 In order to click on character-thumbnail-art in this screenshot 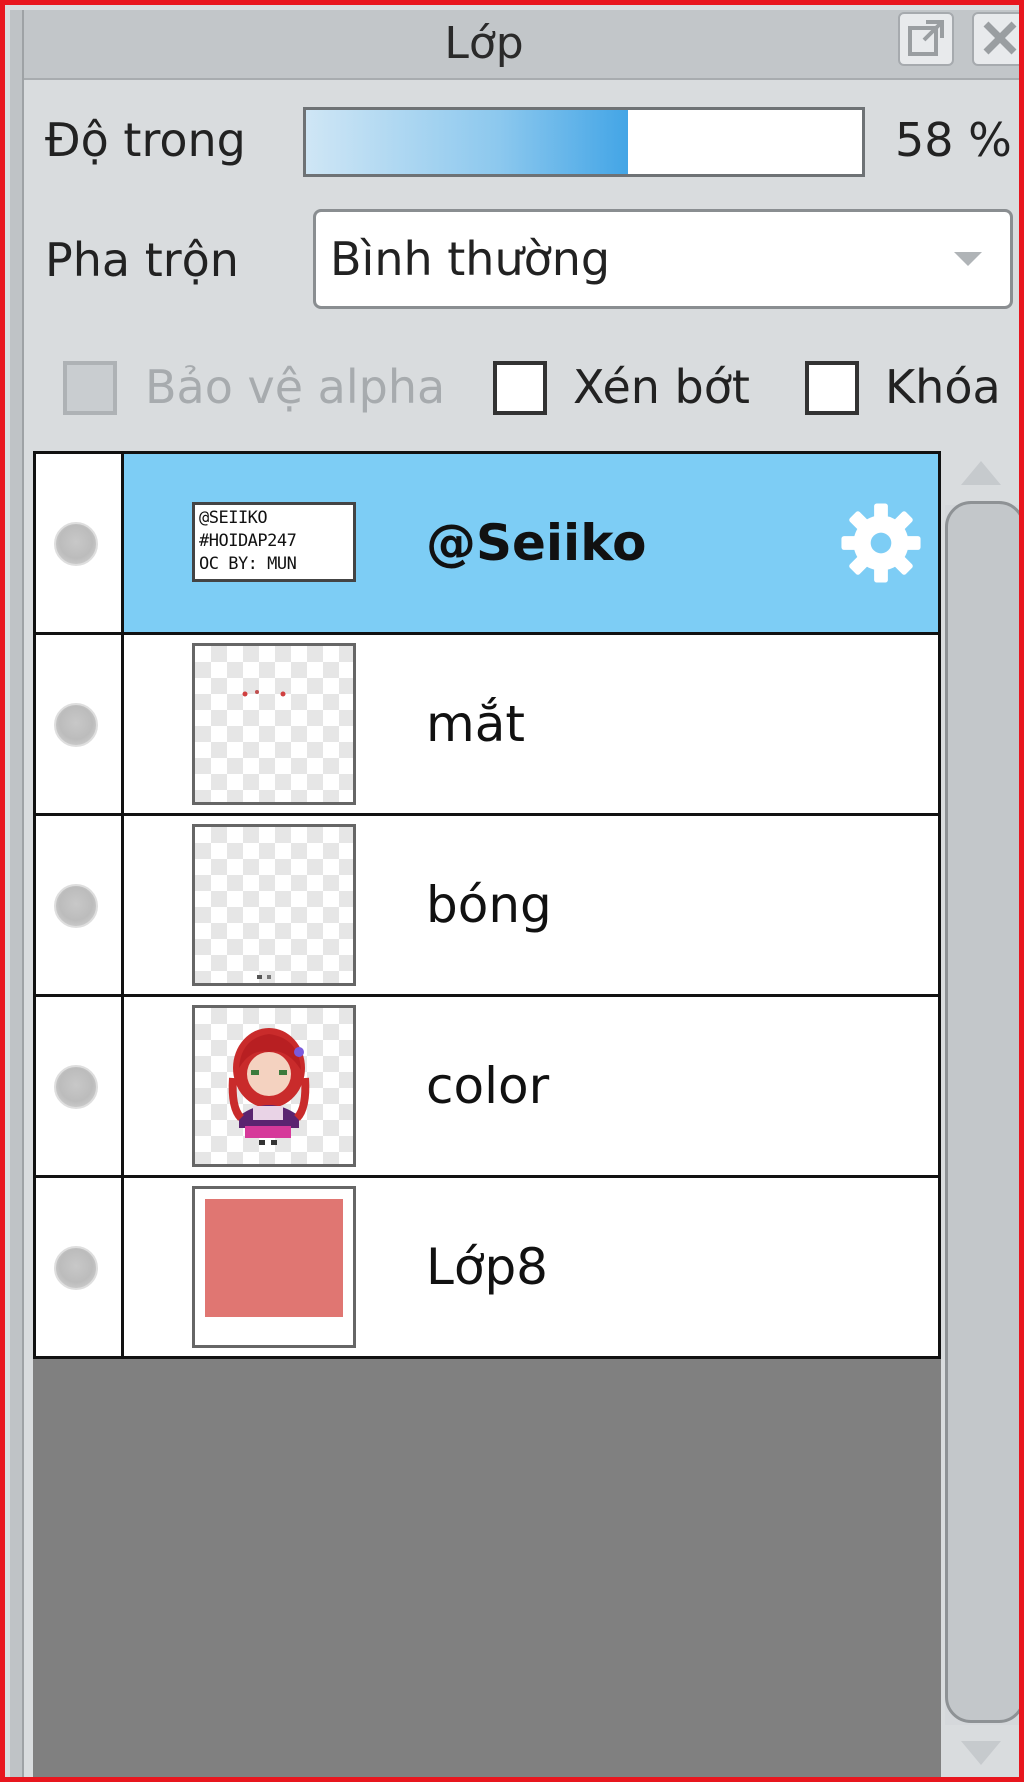, I will do `click(269, 1086)`.